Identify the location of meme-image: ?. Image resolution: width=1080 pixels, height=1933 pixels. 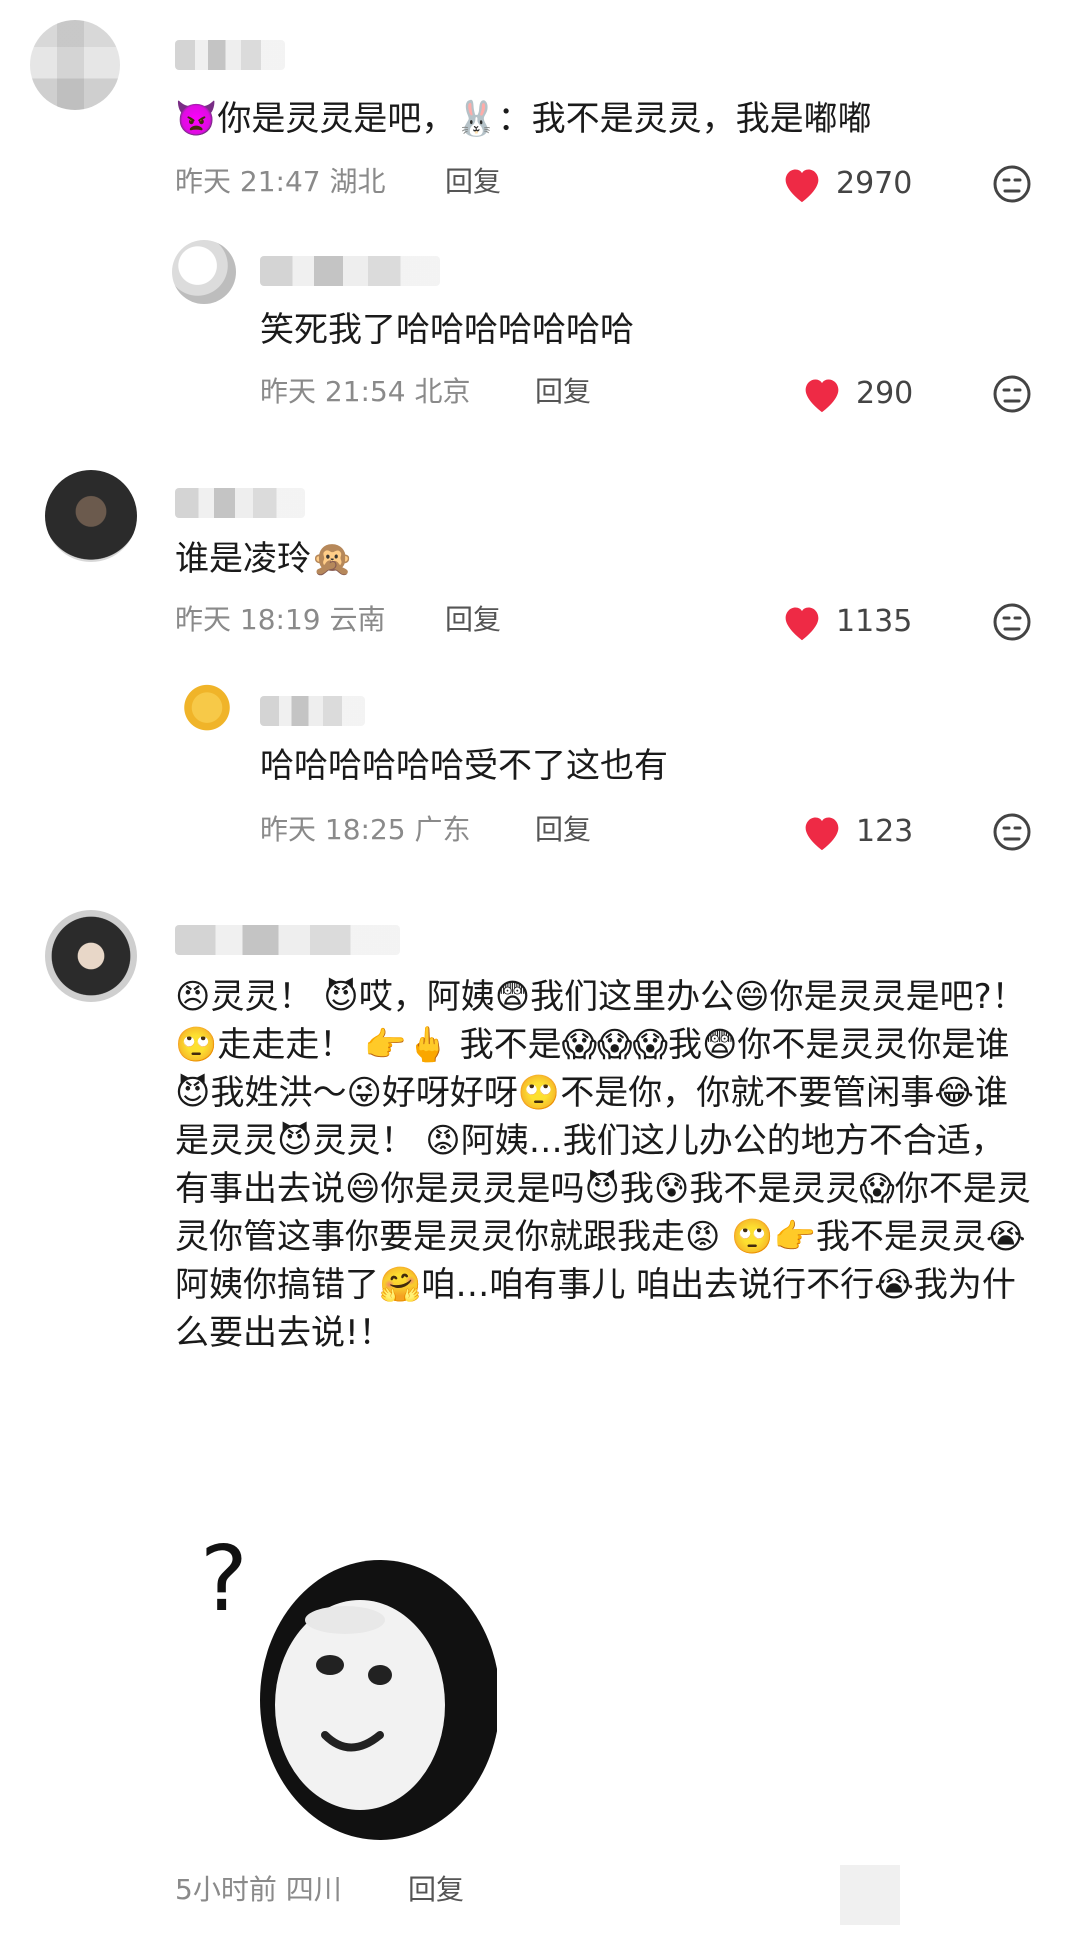
(336, 1686).